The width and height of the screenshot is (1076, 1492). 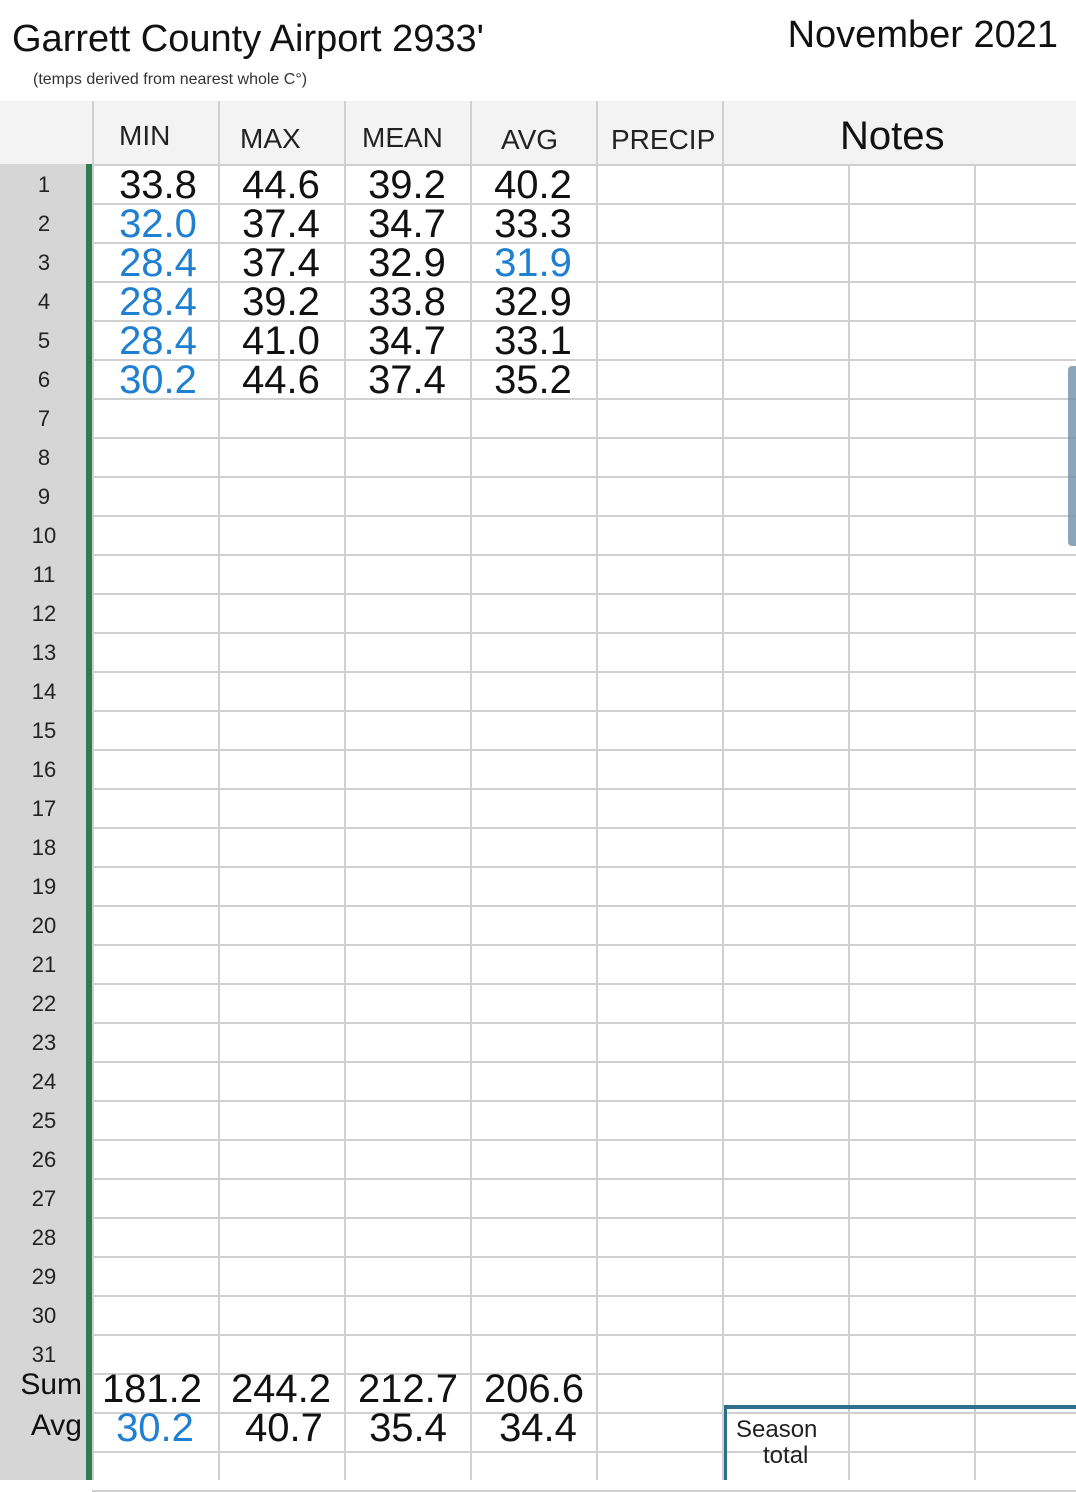 I want to click on avg-min-cell: 30.2, so click(x=155, y=1428).